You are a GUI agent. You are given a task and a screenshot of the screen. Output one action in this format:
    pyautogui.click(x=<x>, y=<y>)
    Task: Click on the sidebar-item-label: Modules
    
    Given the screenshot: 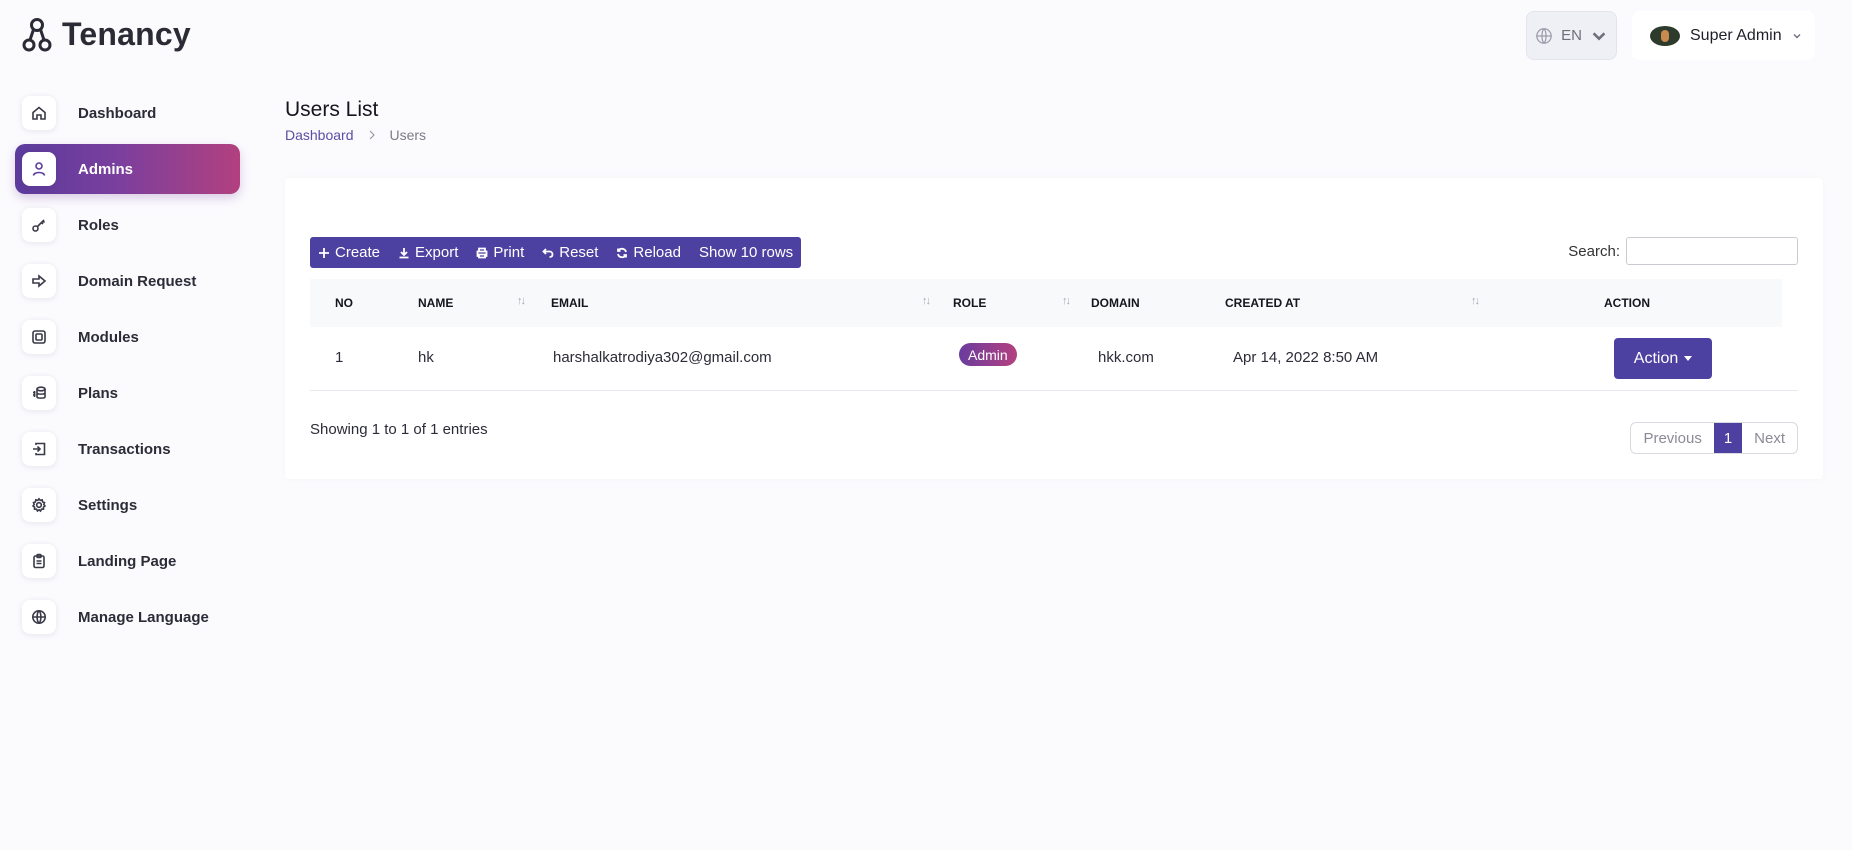 What is the action you would take?
    pyautogui.click(x=108, y=337)
    